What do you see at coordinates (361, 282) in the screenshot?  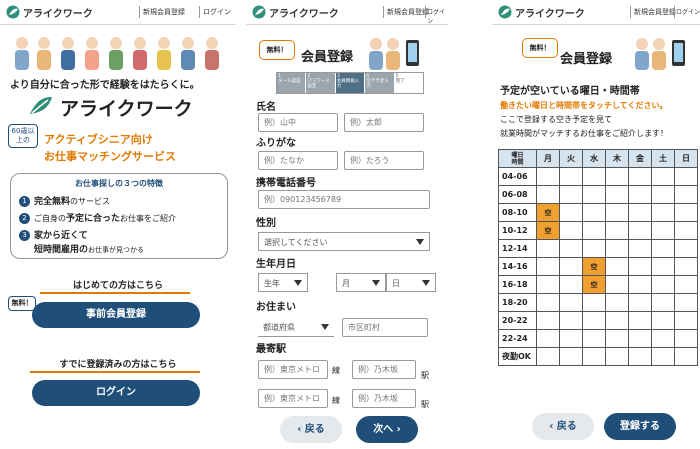 I see `birth-month-select: 月` at bounding box center [361, 282].